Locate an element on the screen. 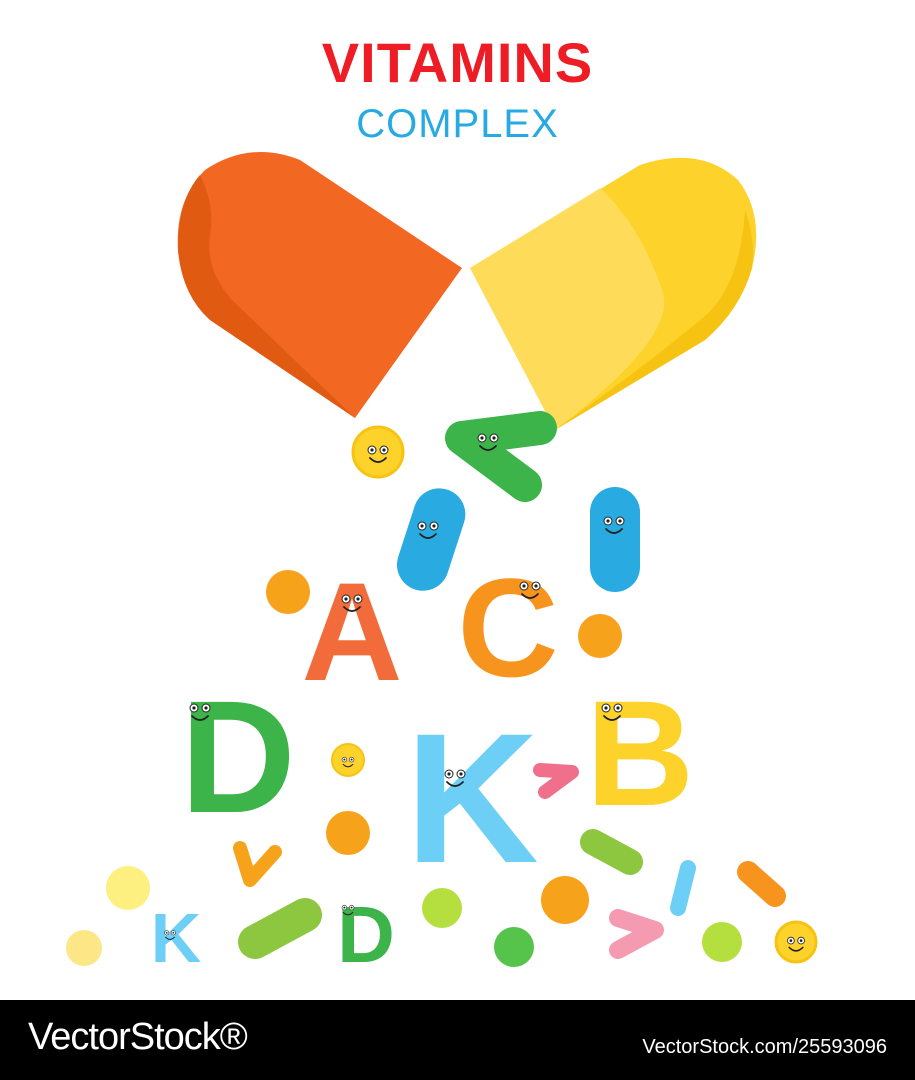 The width and height of the screenshot is (915, 1080). blue-small-pill-icon is located at coordinates (683, 888).